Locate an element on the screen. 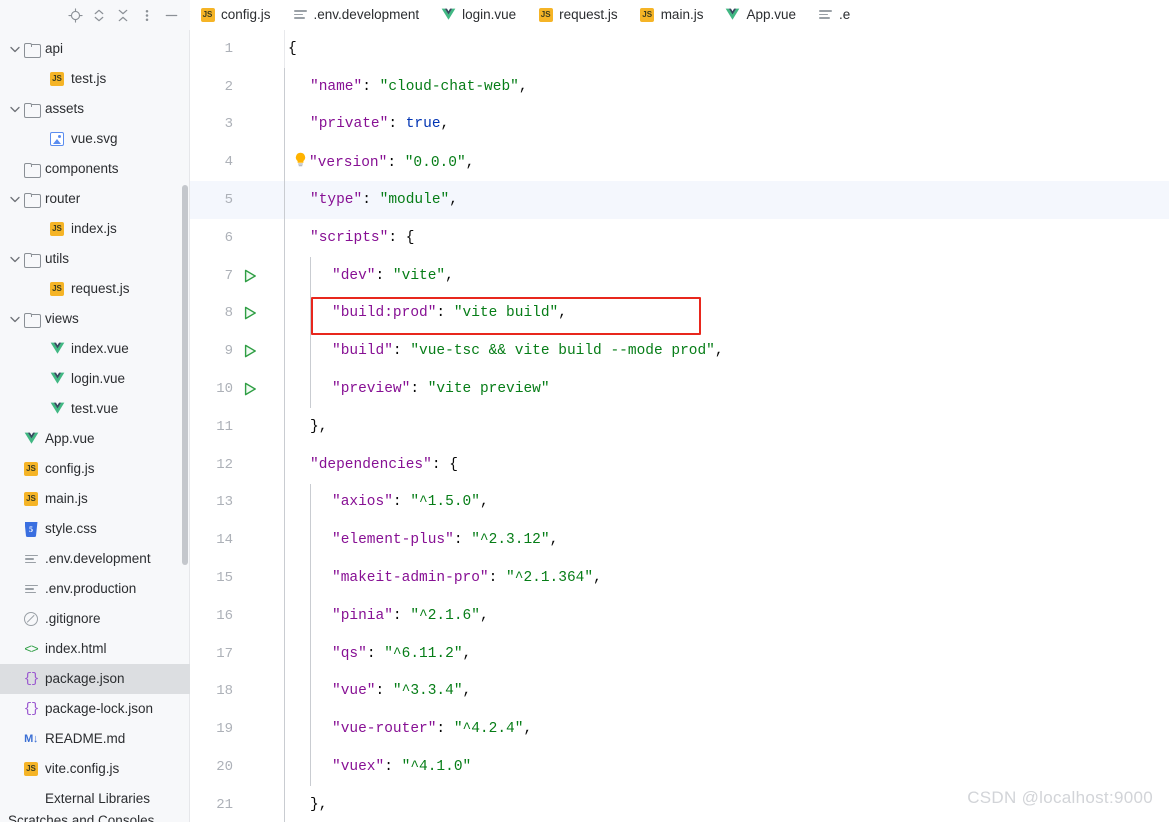 This screenshot has height=822, width=1169. code-line: 11}, is located at coordinates (679, 426).